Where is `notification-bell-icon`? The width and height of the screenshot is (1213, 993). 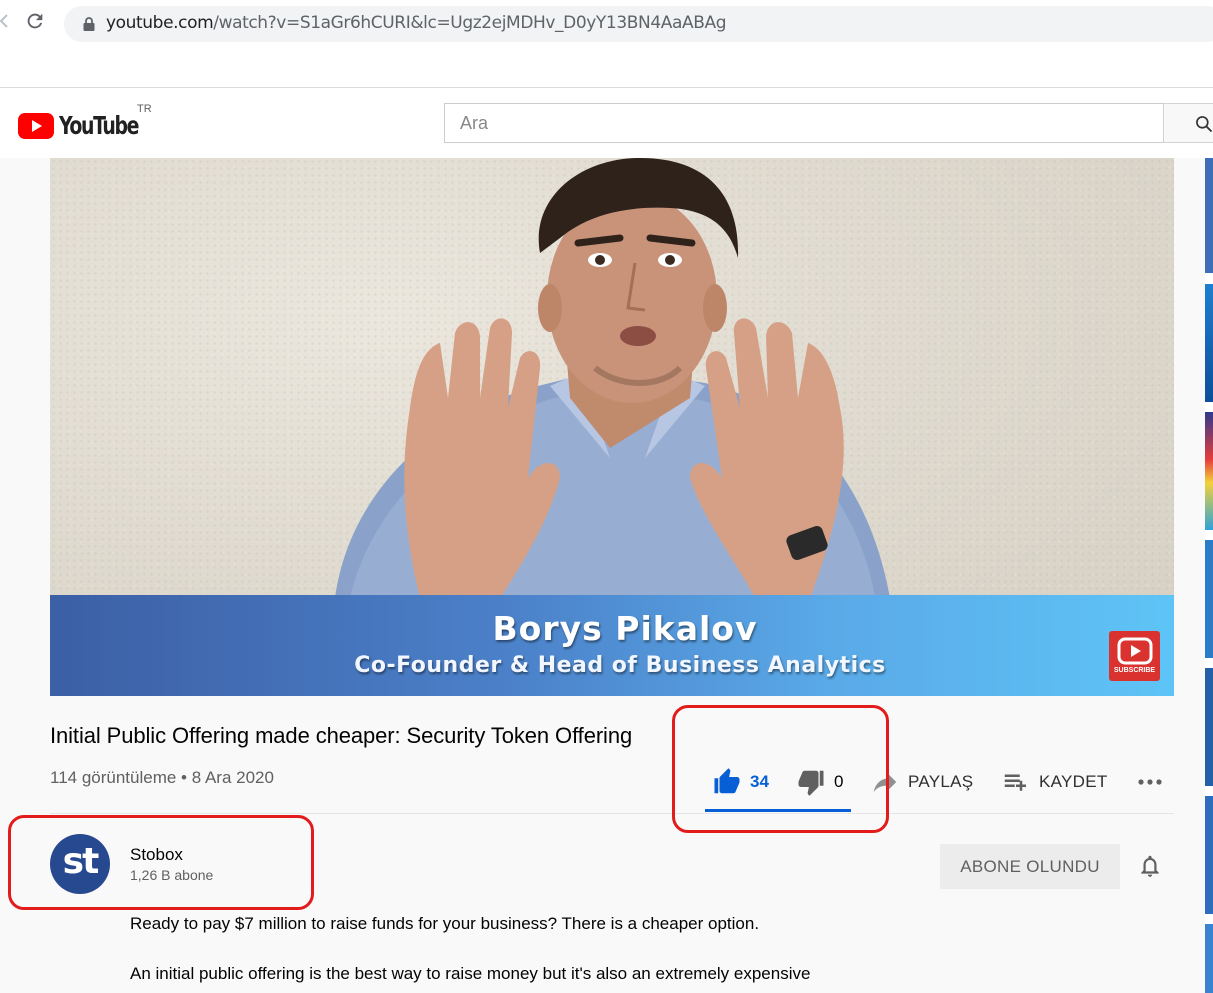
notification-bell-icon is located at coordinates (1150, 866).